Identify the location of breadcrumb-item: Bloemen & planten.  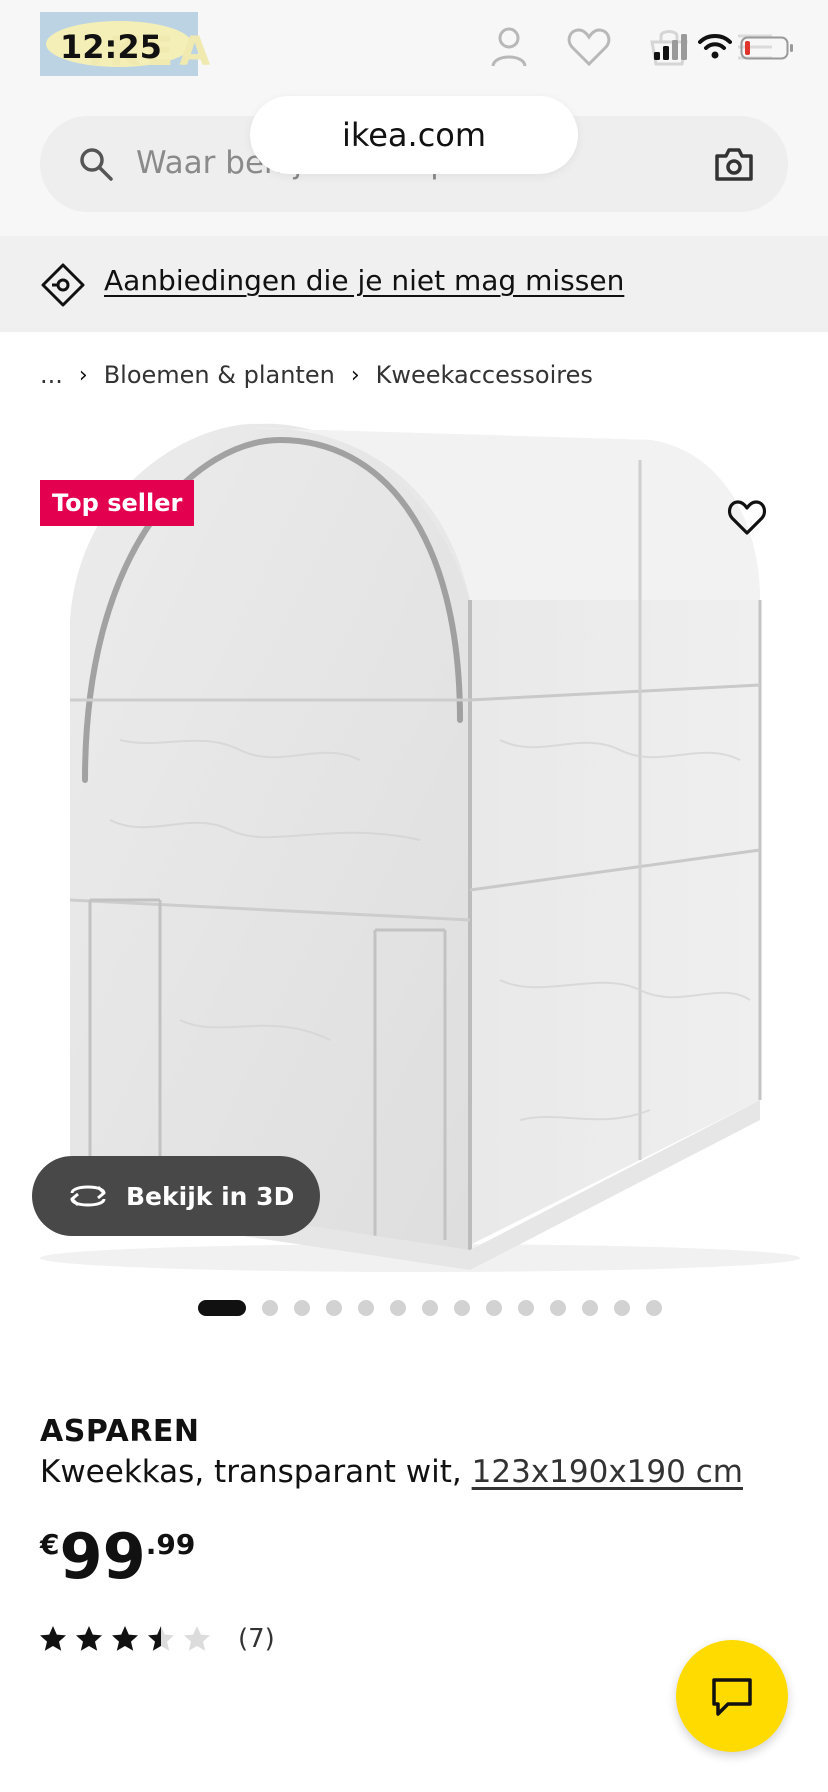
(219, 375).